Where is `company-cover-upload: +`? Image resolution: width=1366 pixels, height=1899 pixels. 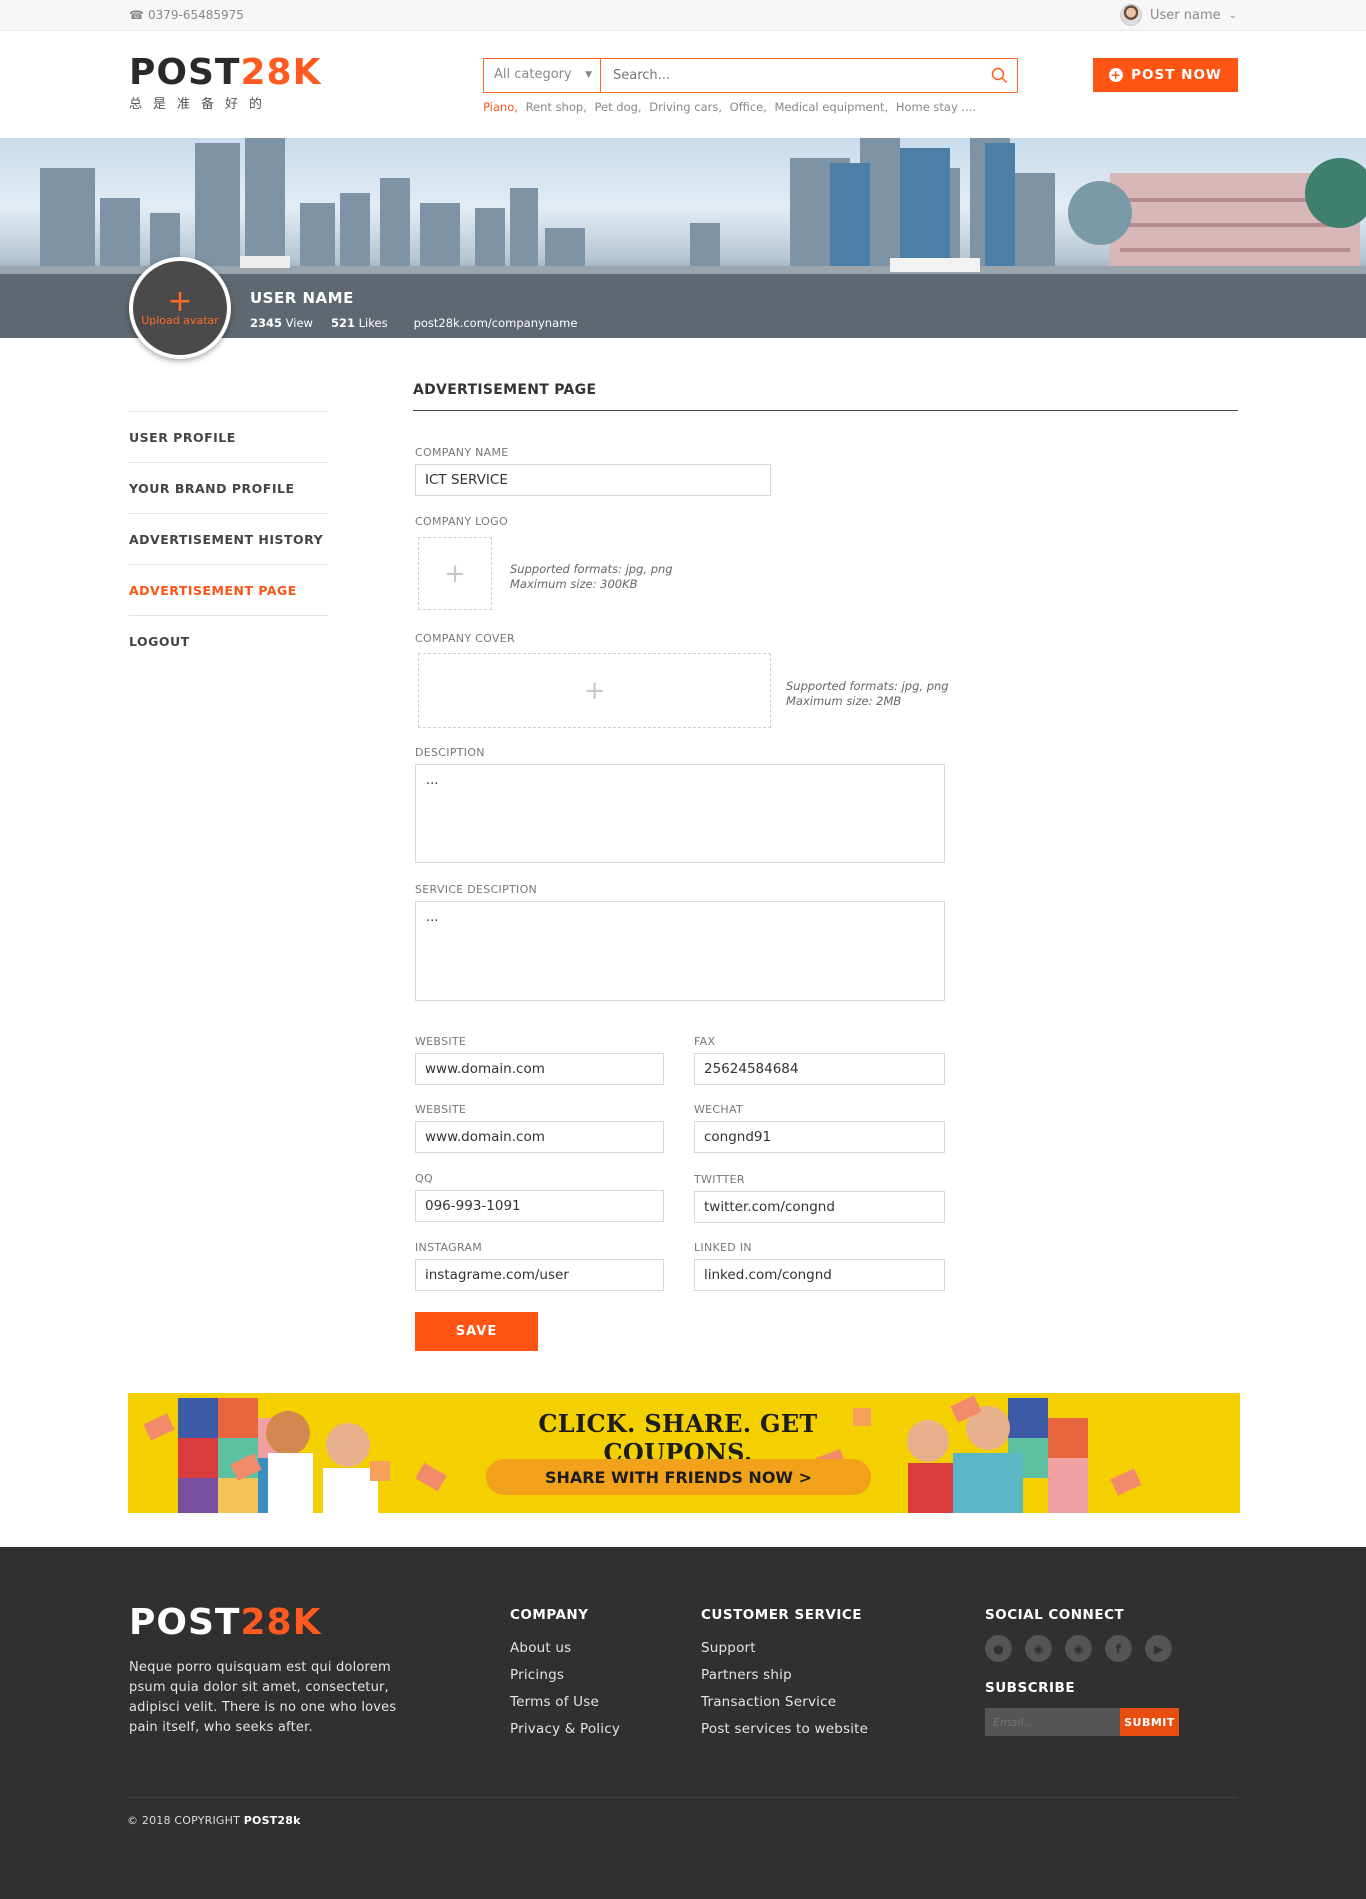
company-cover-upload: + is located at coordinates (594, 690).